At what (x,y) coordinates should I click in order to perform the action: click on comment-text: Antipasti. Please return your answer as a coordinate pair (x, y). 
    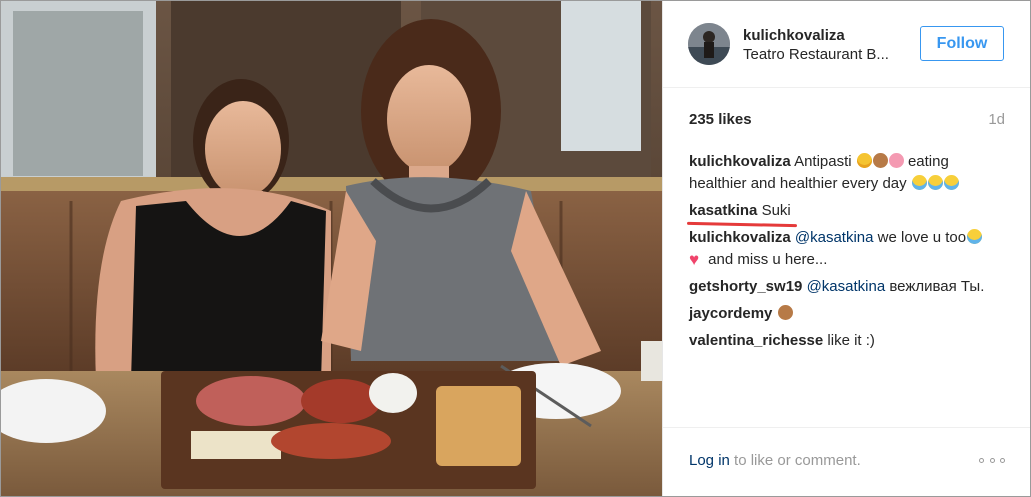
    Looking at the image, I should click on (823, 161).